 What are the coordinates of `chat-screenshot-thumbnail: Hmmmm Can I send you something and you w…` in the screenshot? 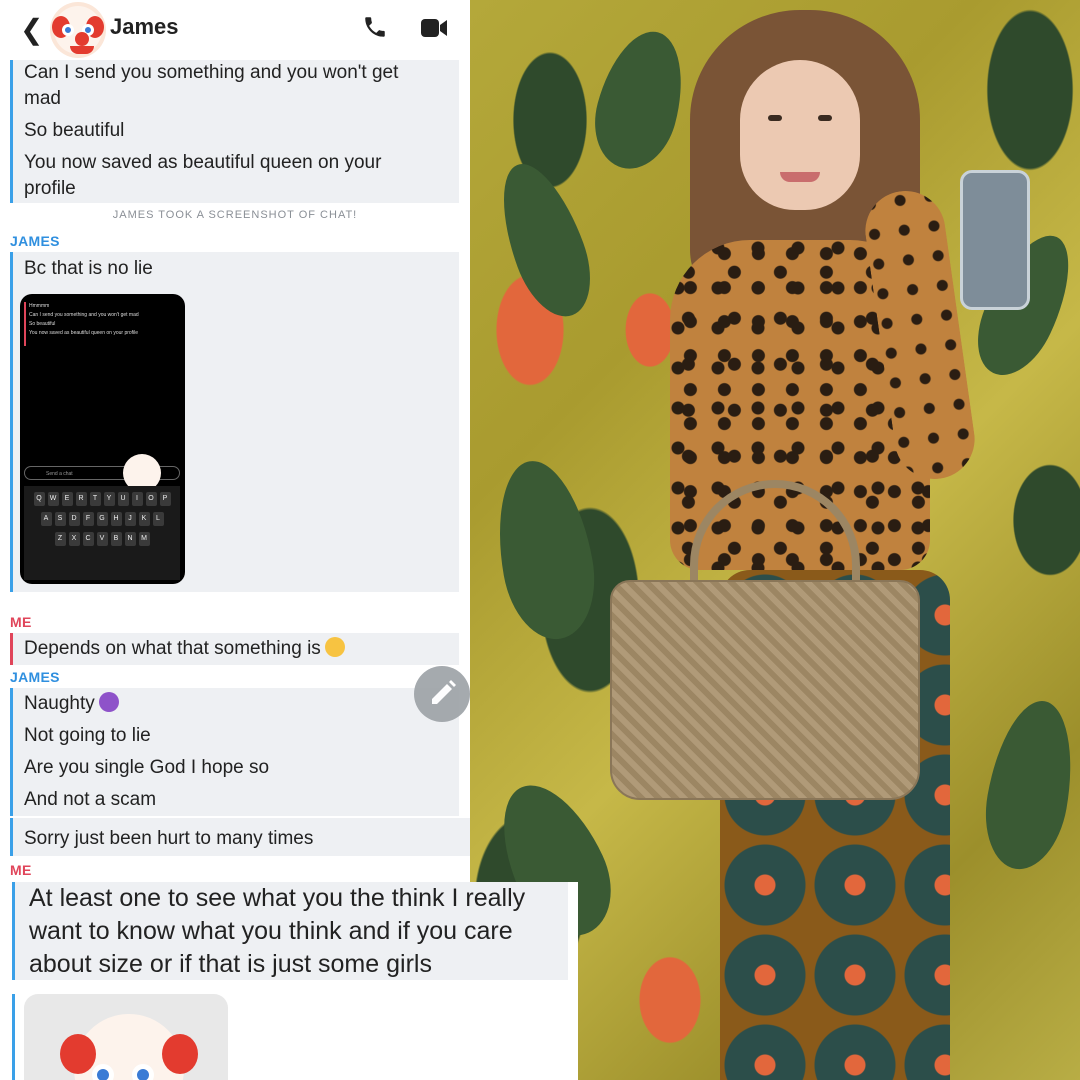 It's located at (102, 439).